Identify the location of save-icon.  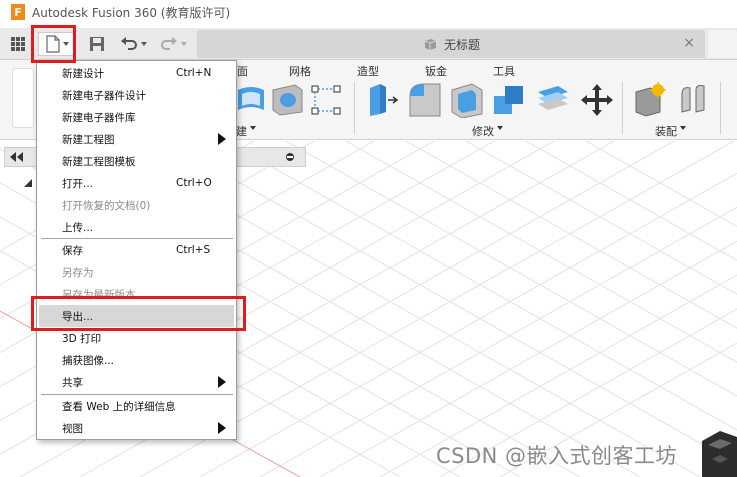
(97, 44).